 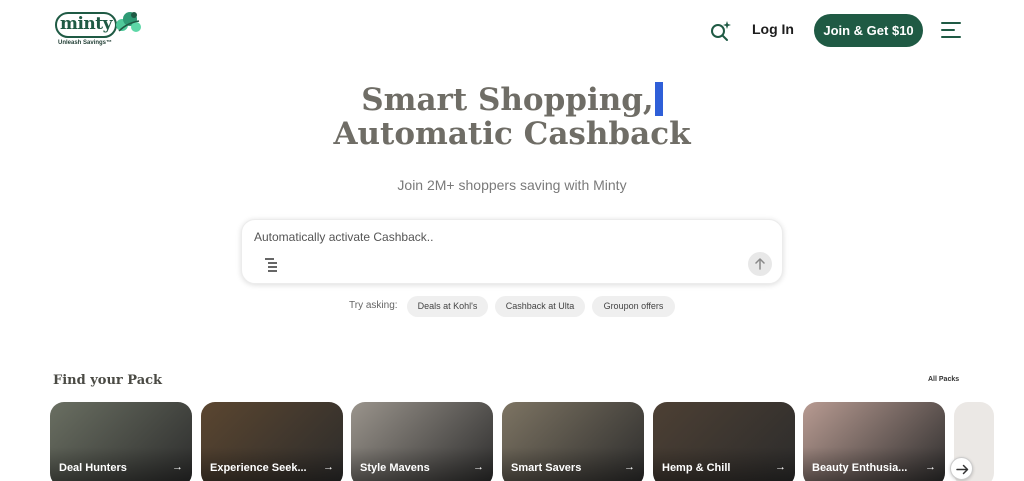 I want to click on carousel-next-button, so click(x=961, y=468).